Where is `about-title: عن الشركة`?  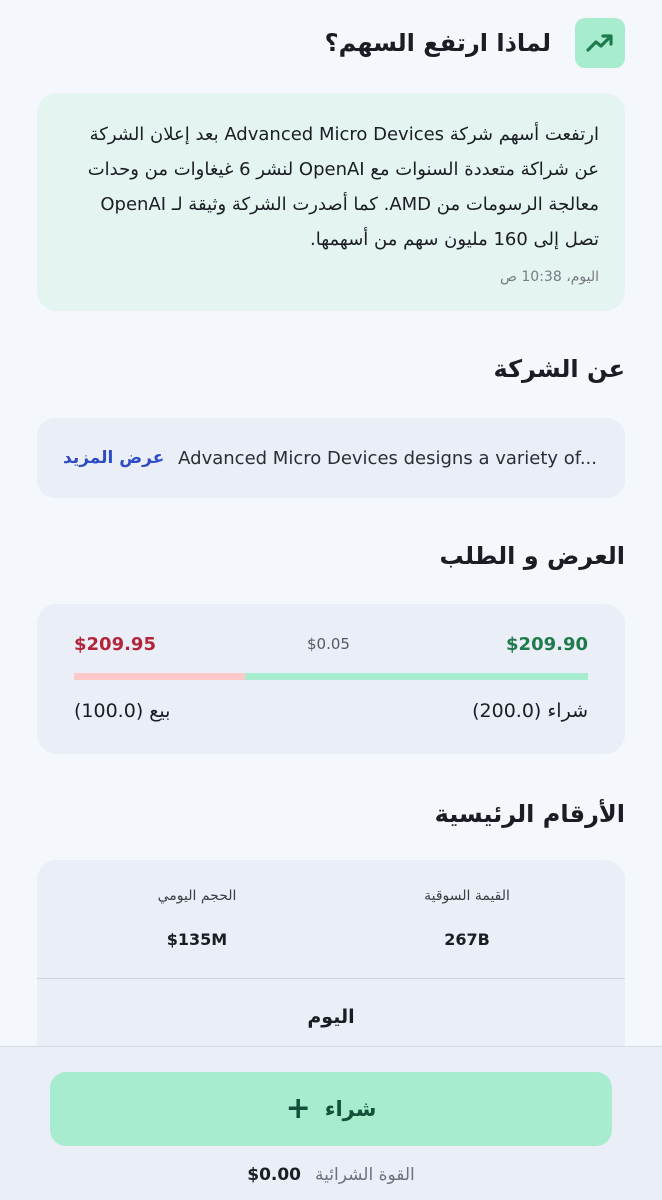
about-title: عن الشركة is located at coordinates (559, 369).